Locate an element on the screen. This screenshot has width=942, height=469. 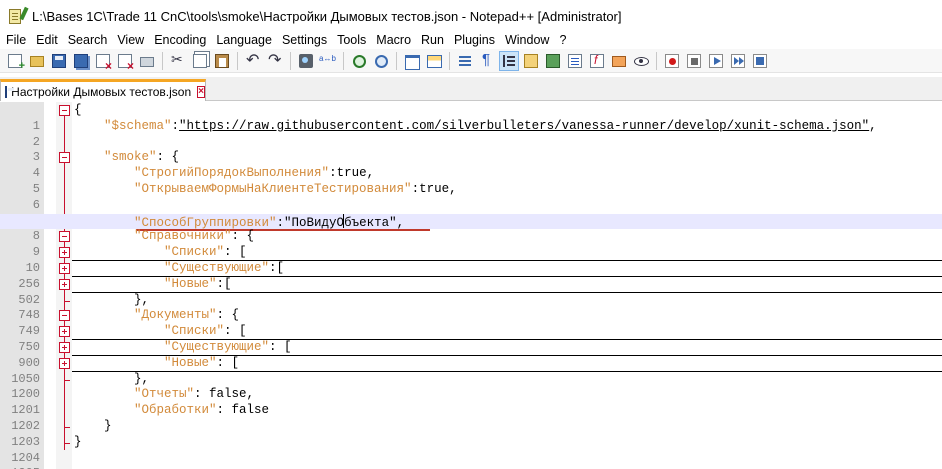
document-map-icon is located at coordinates (531, 60).